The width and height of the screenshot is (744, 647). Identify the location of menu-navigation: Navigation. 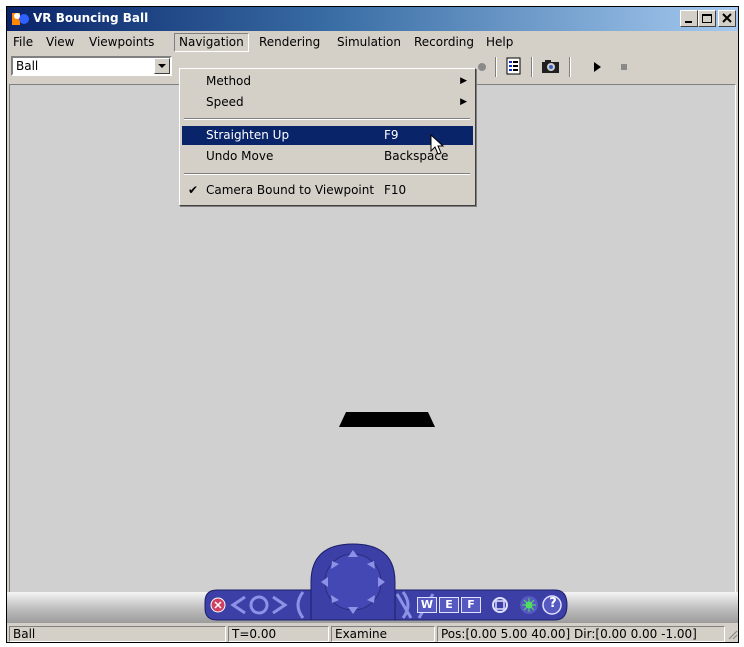
(211, 42).